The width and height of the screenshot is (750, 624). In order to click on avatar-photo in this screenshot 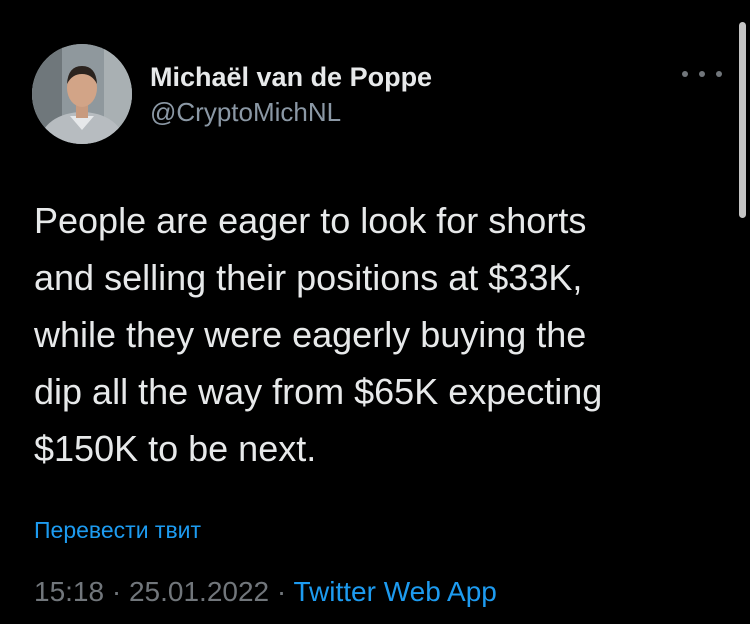, I will do `click(82, 94)`.